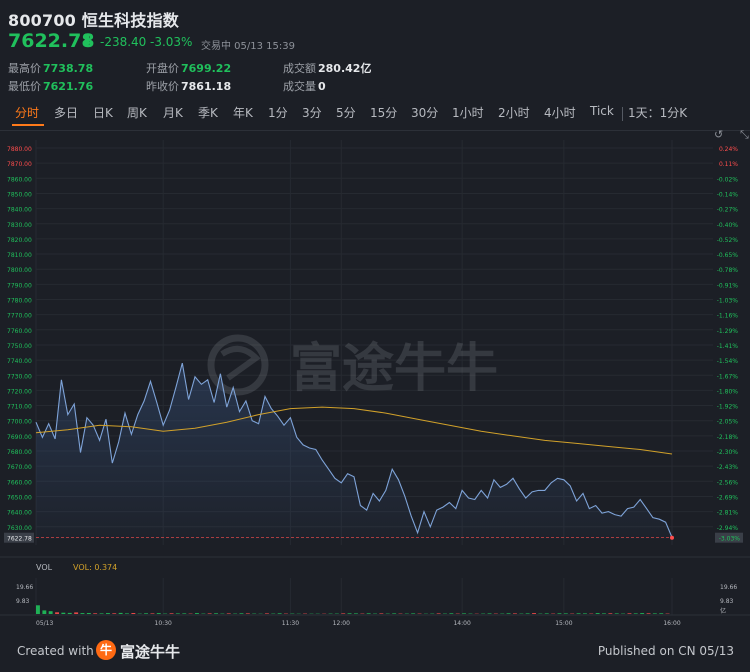 The width and height of the screenshot is (750, 672). I want to click on y-tick-label: 7750.00, so click(19, 346).